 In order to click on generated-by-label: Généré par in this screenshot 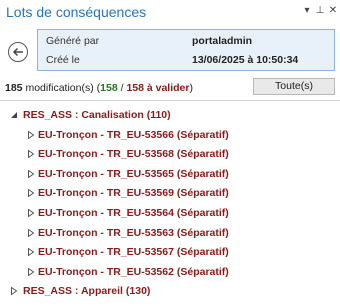, I will do `click(73, 41)`.